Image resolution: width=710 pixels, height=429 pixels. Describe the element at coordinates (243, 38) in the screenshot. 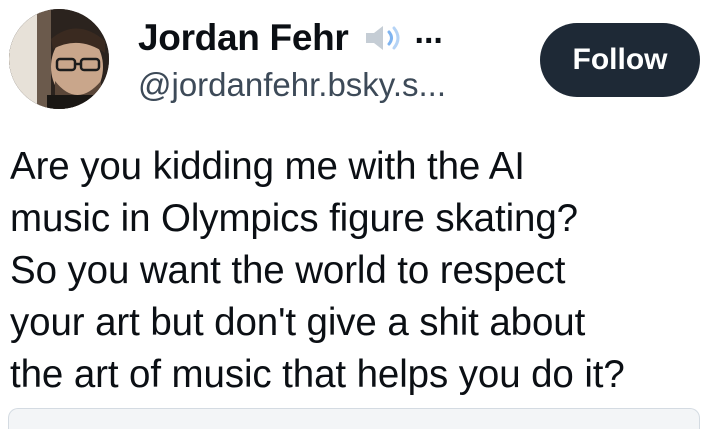

I see `author-display-name: Jordan Fehr` at that location.